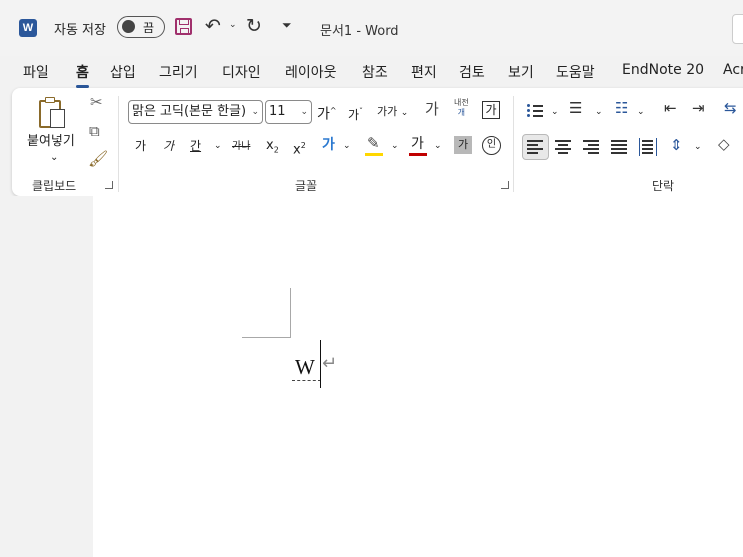 The image size is (743, 557). I want to click on highlight-dropdown-icon: ⌄, so click(395, 146).